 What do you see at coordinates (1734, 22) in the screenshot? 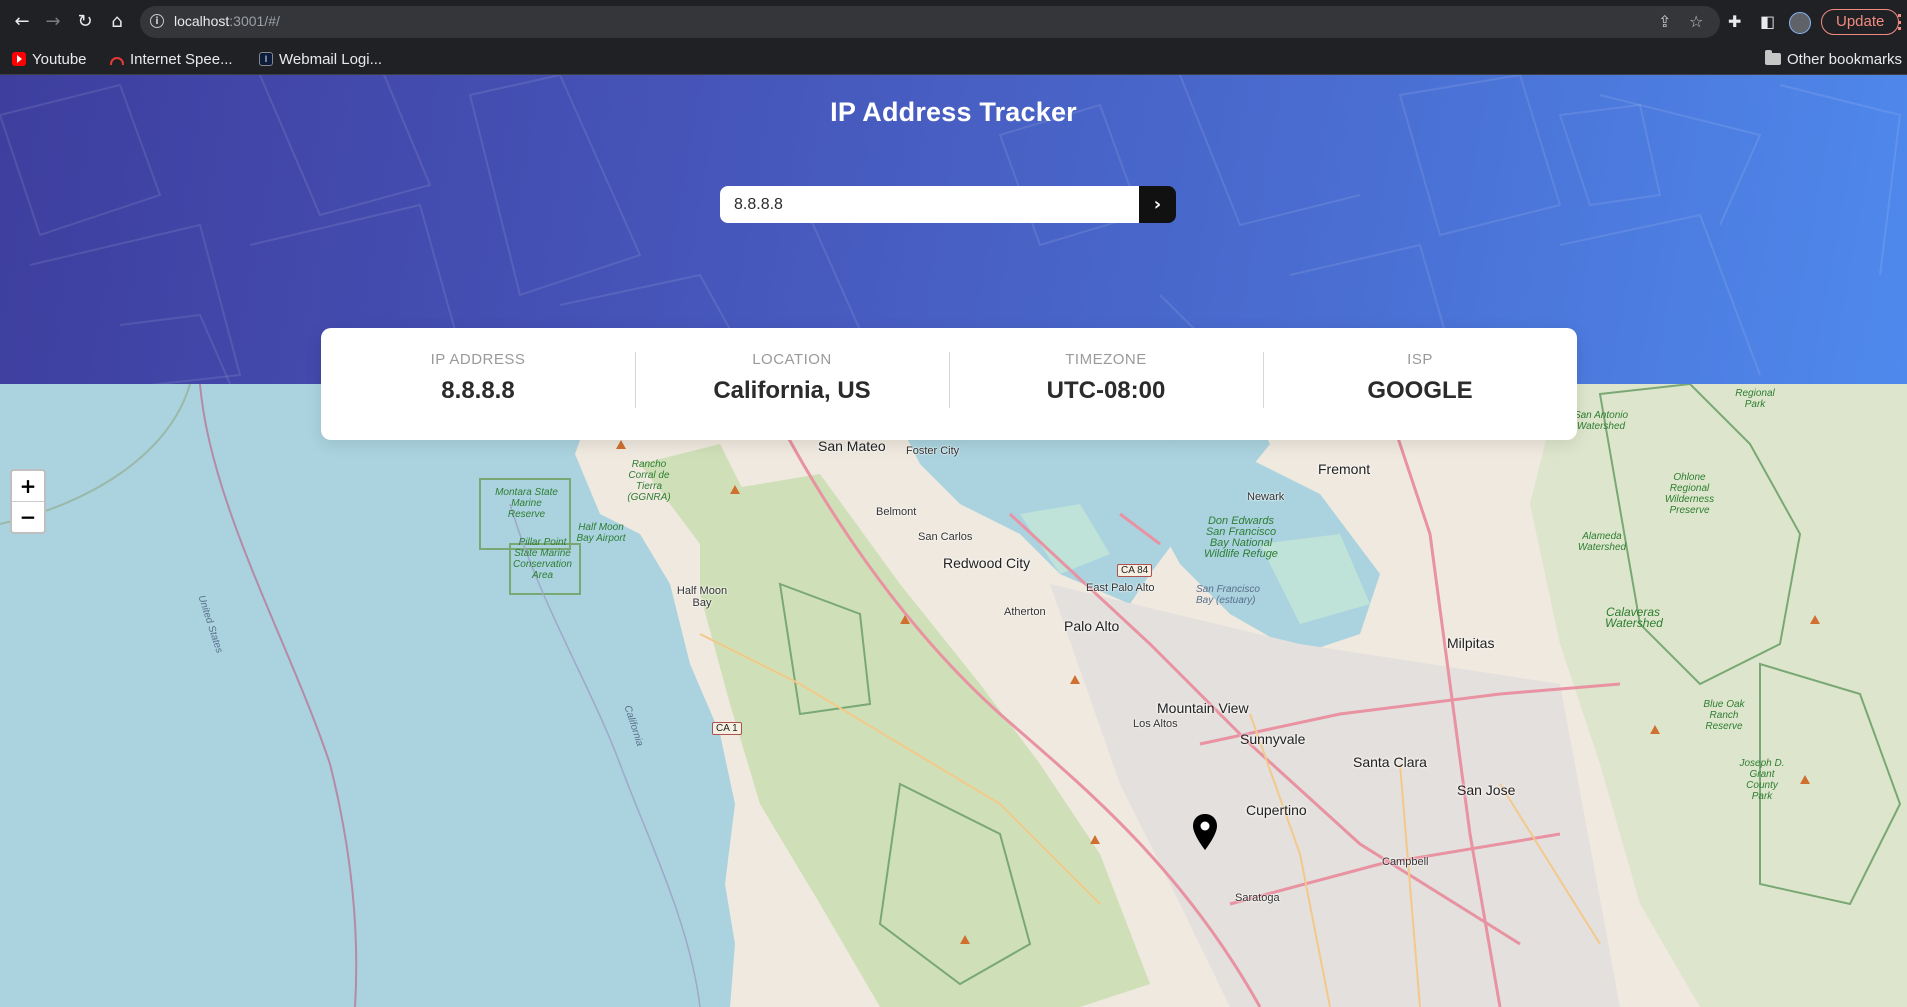
I see `extensions-puzzle-icon: ✚` at bounding box center [1734, 22].